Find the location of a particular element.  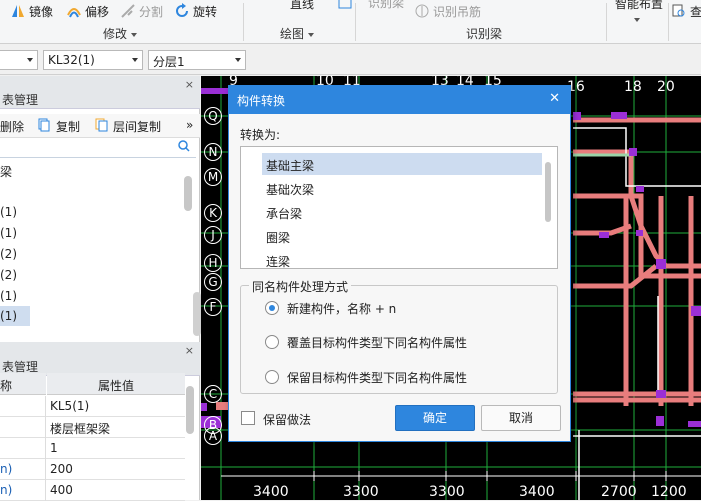

panel-scrollbar is located at coordinates (197, 314).